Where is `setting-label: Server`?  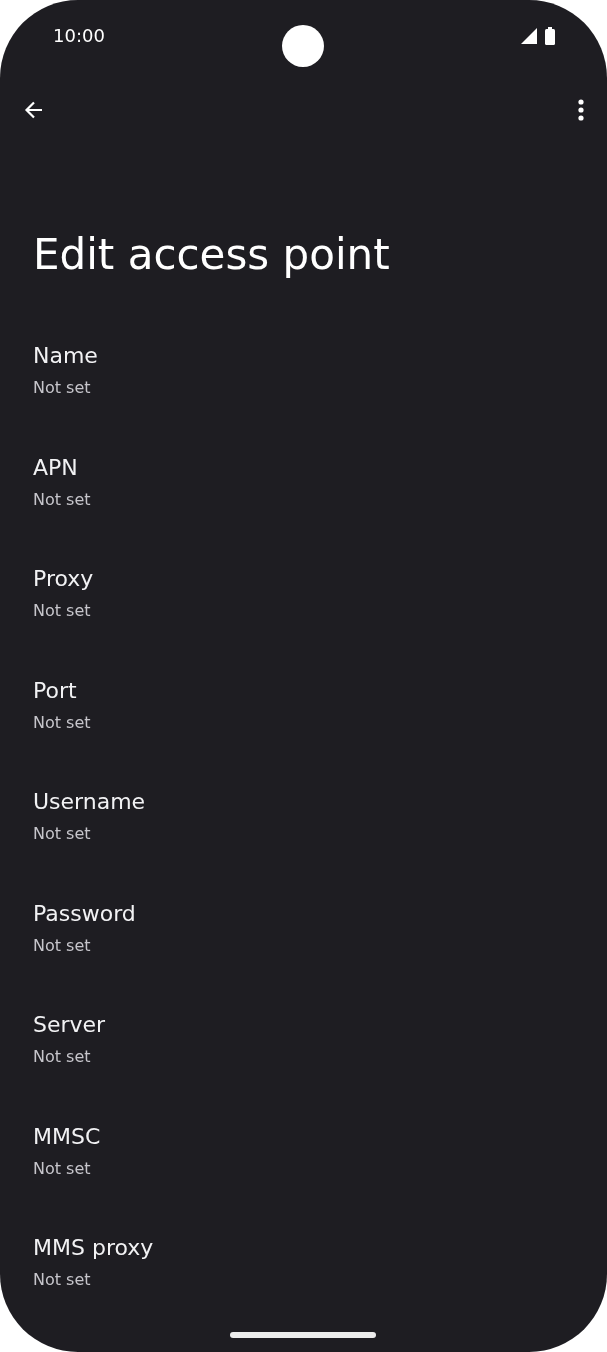 setting-label: Server is located at coordinates (69, 1025).